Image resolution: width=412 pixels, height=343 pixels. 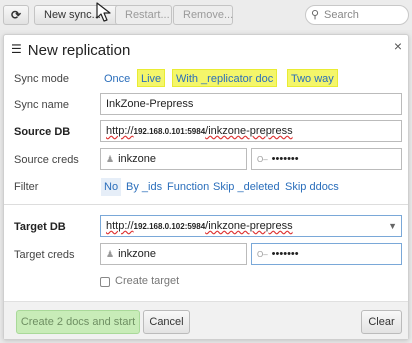 What do you see at coordinates (26, 187) in the screenshot?
I see `filter-label: Filter` at bounding box center [26, 187].